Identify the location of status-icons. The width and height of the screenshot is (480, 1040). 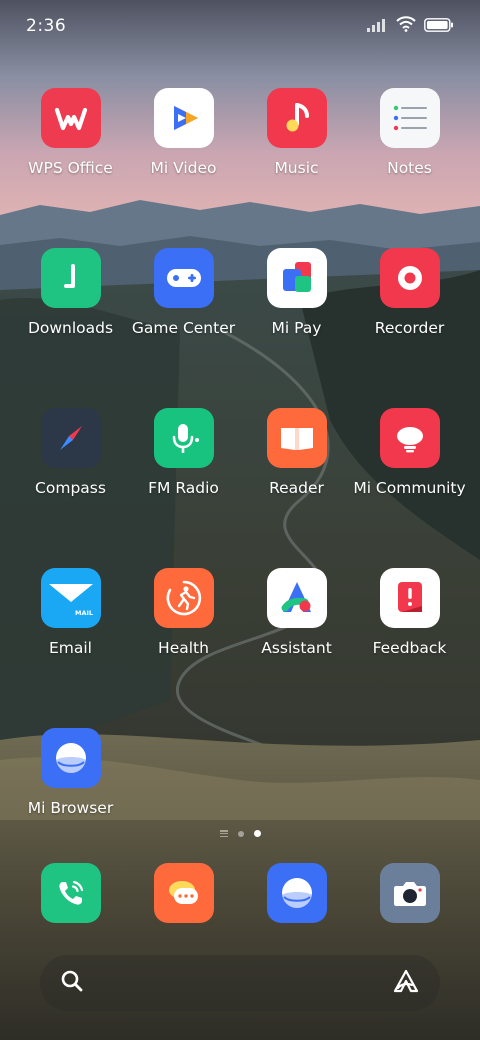
(410, 26).